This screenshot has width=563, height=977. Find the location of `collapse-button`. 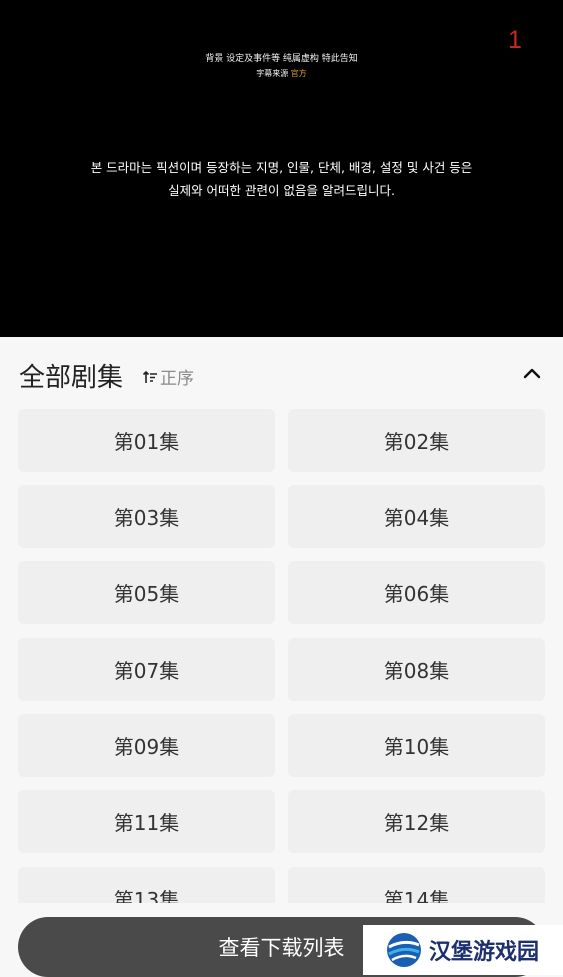

collapse-button is located at coordinates (532, 373).